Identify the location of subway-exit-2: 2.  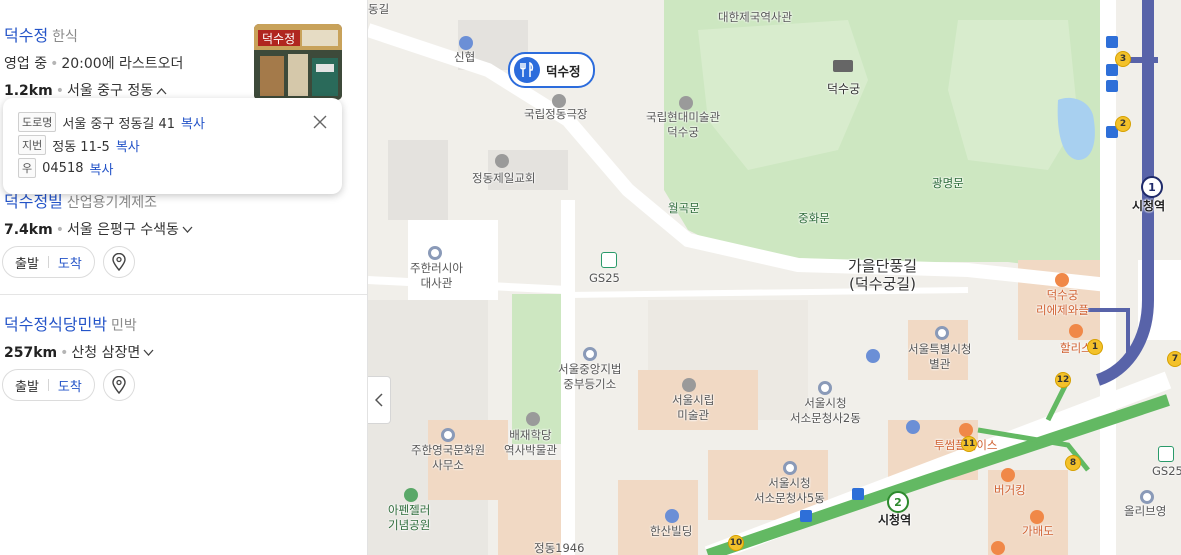
(1123, 124).